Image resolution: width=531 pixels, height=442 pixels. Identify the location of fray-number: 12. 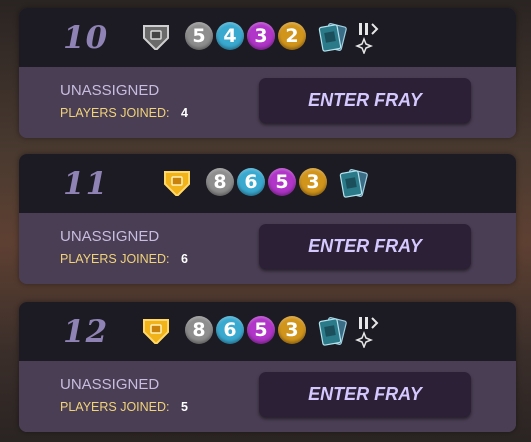
(86, 332).